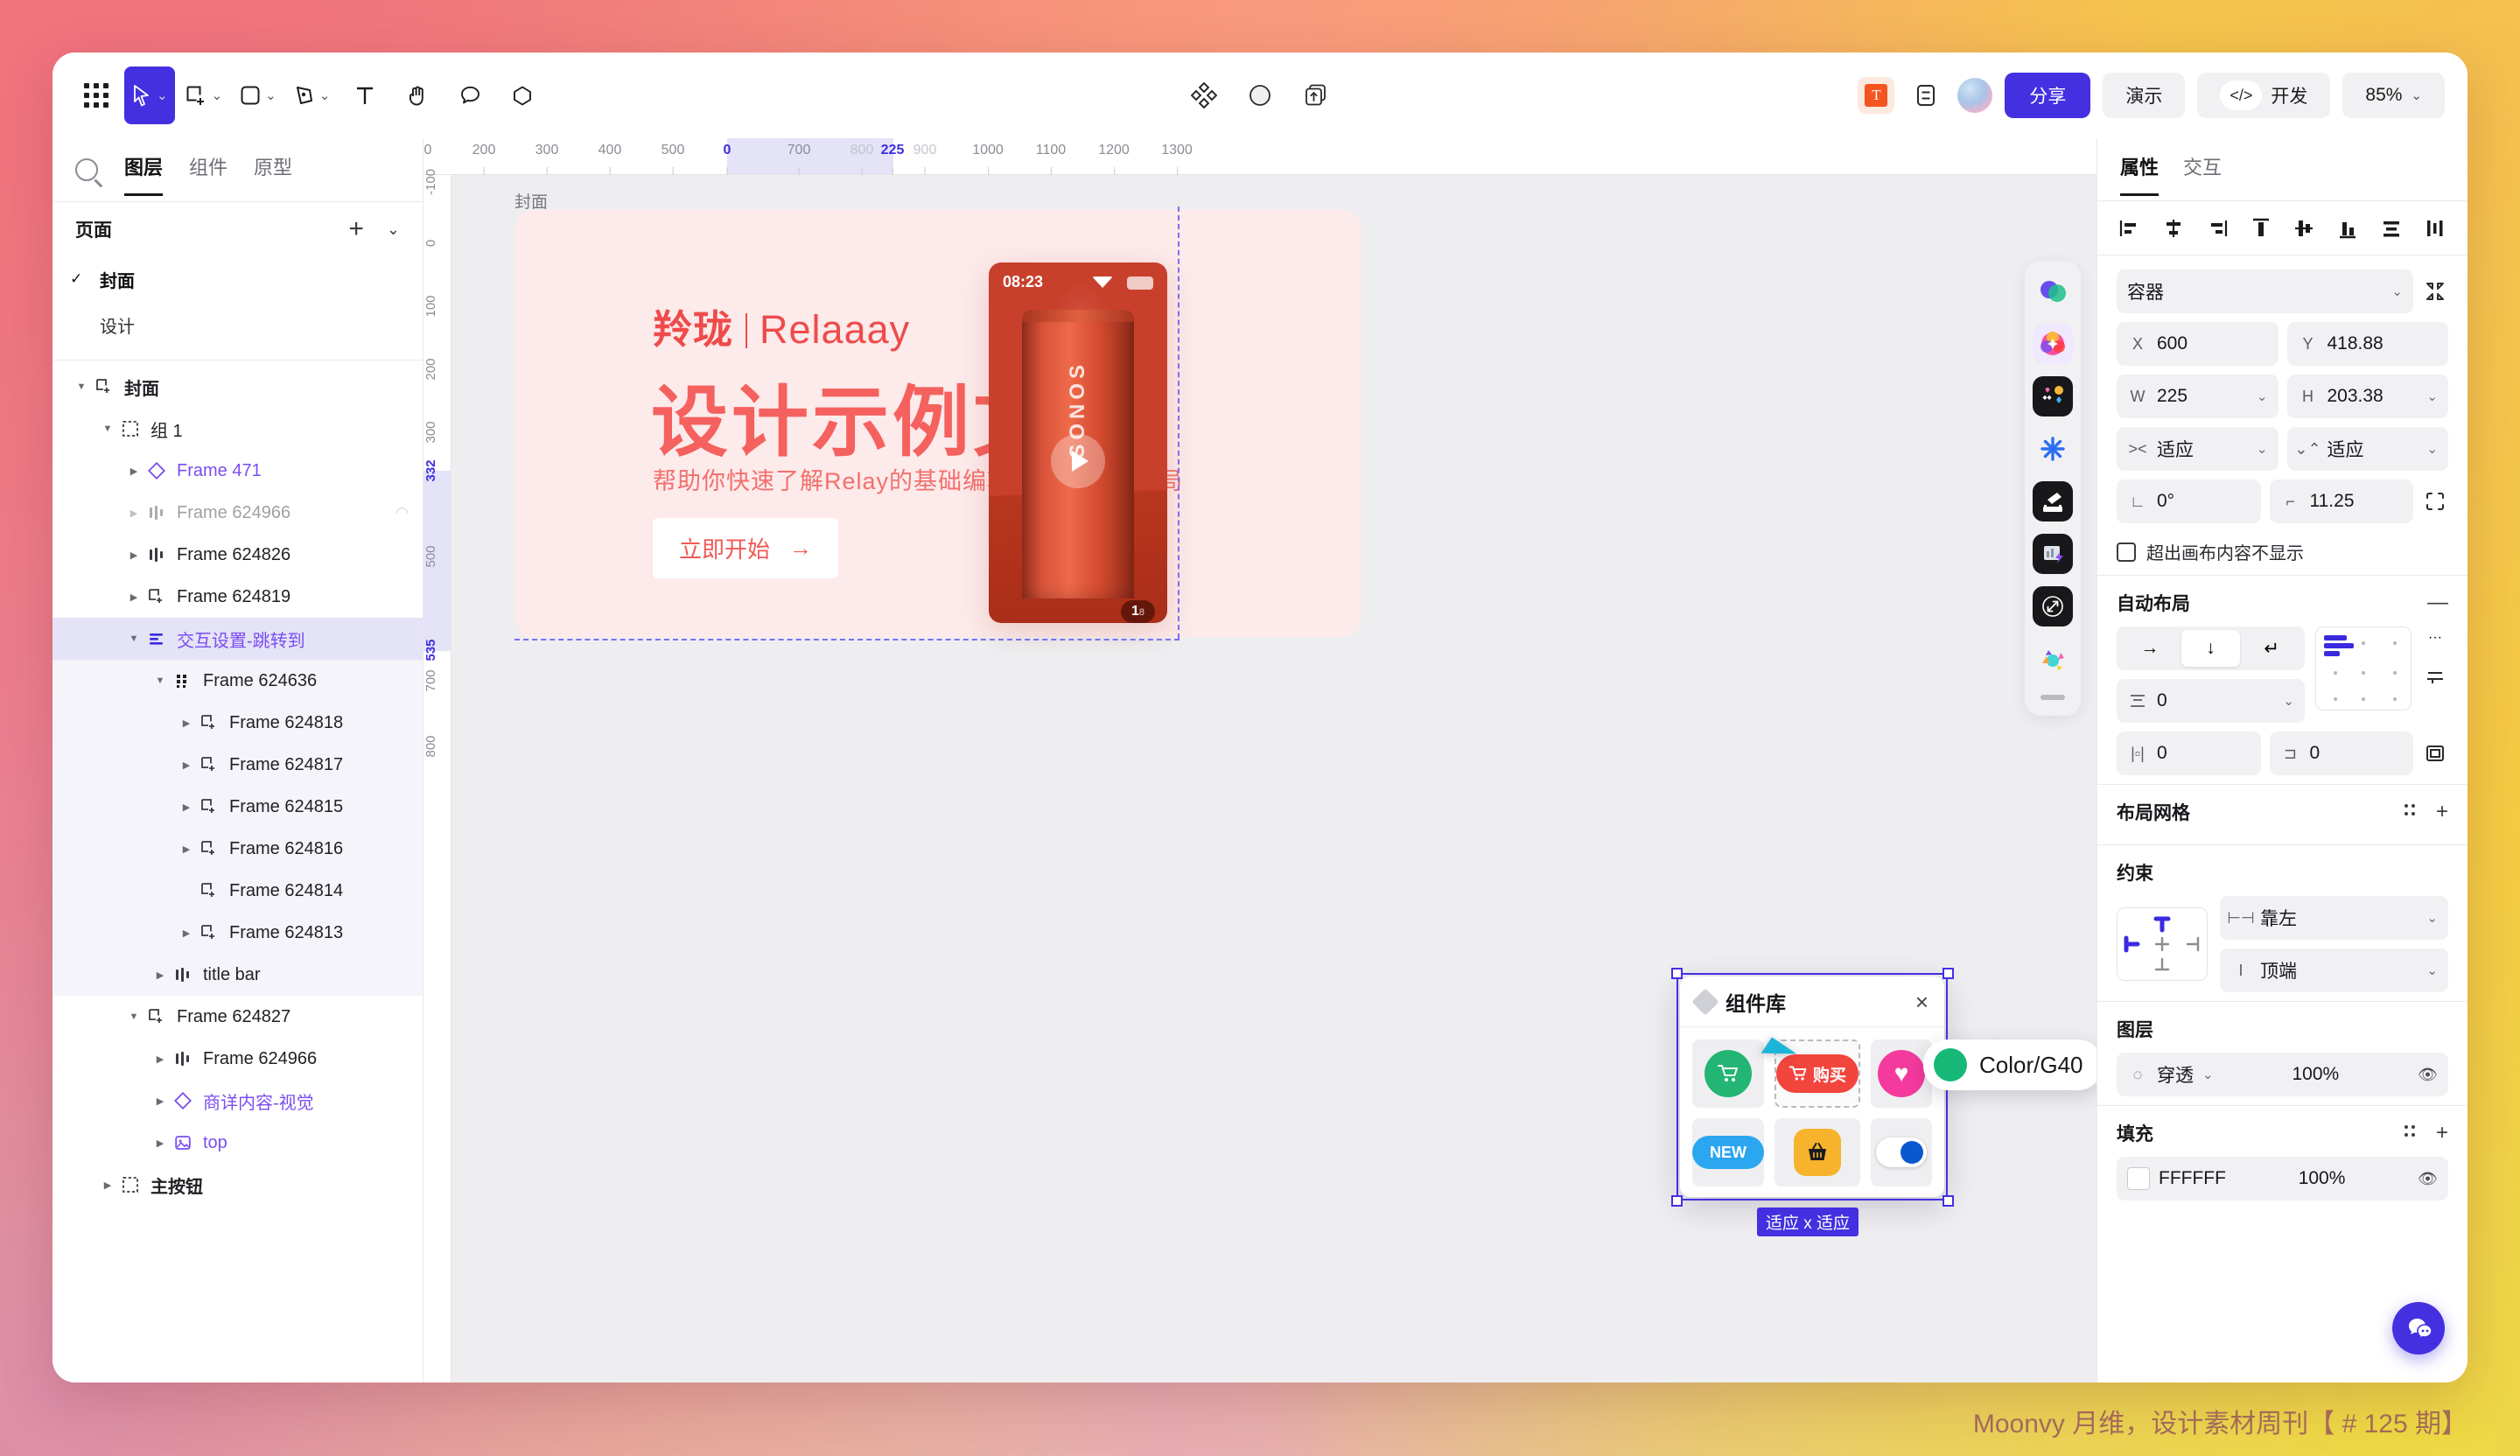  Describe the element at coordinates (237, 1059) in the screenshot. I see `layer-row: ▶ Frame 624966` at that location.